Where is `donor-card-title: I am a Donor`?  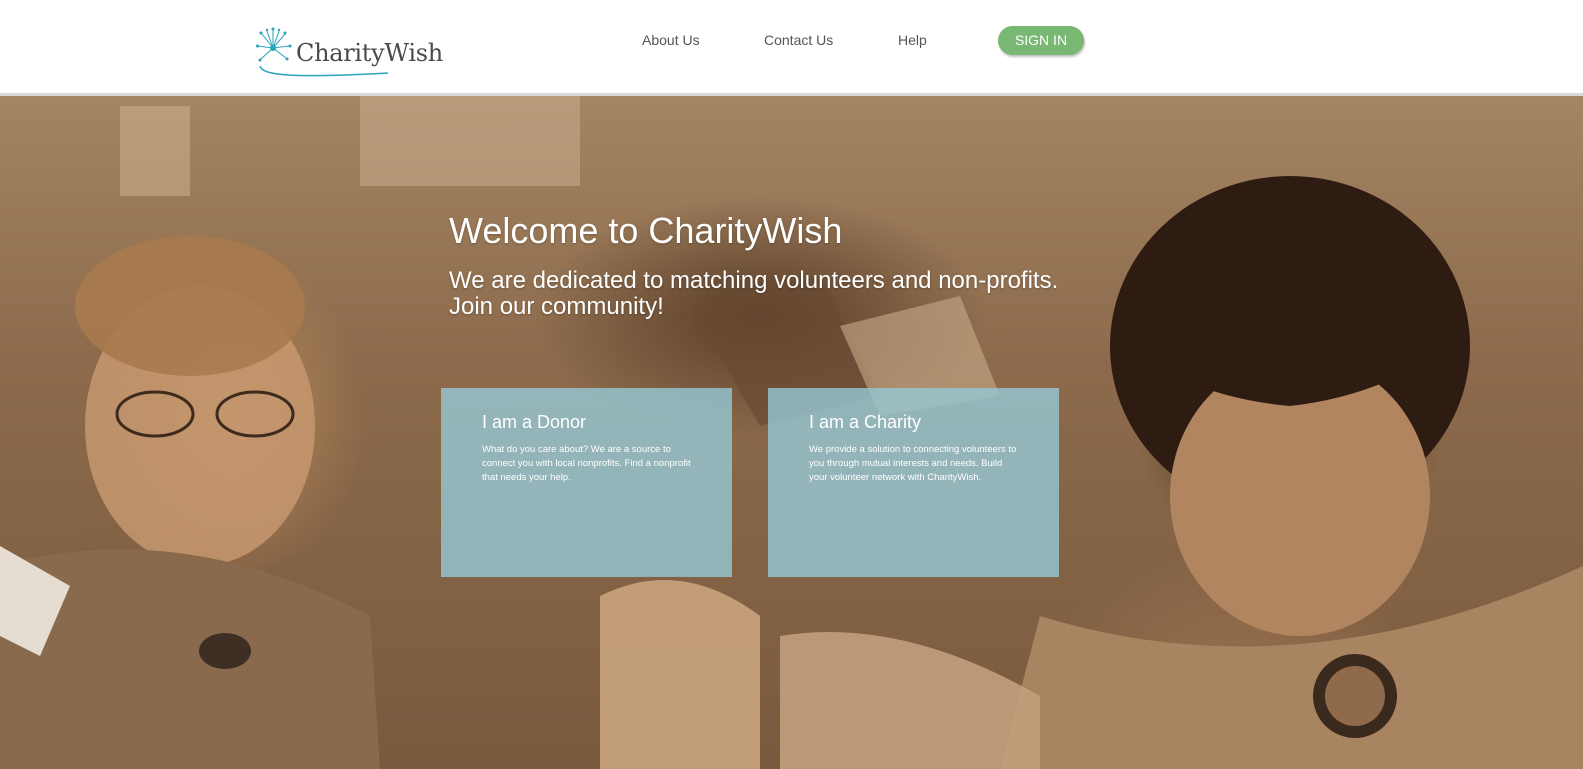 donor-card-title: I am a Donor is located at coordinates (534, 422).